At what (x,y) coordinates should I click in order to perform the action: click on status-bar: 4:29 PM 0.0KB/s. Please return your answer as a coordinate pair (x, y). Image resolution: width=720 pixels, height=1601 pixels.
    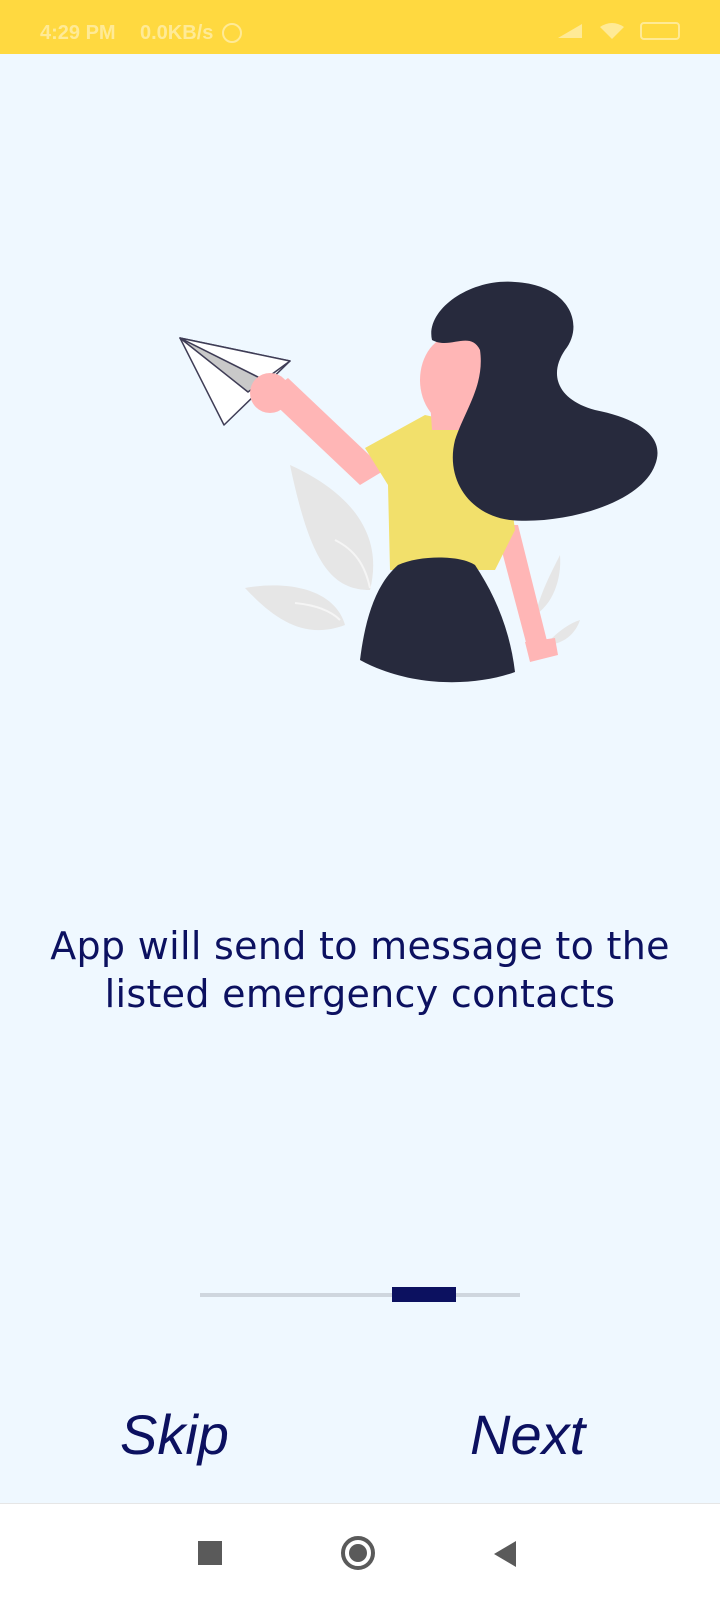
    Looking at the image, I should click on (360, 27).